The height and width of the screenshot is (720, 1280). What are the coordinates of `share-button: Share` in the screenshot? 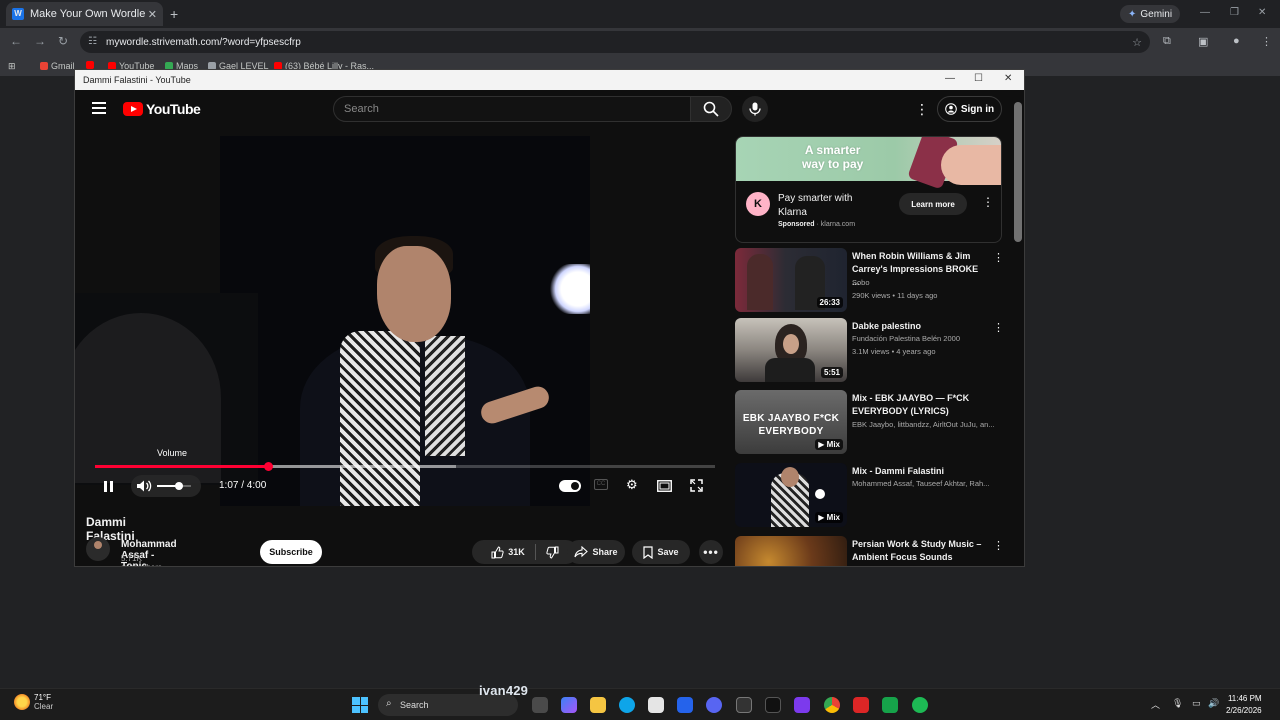 It's located at (596, 552).